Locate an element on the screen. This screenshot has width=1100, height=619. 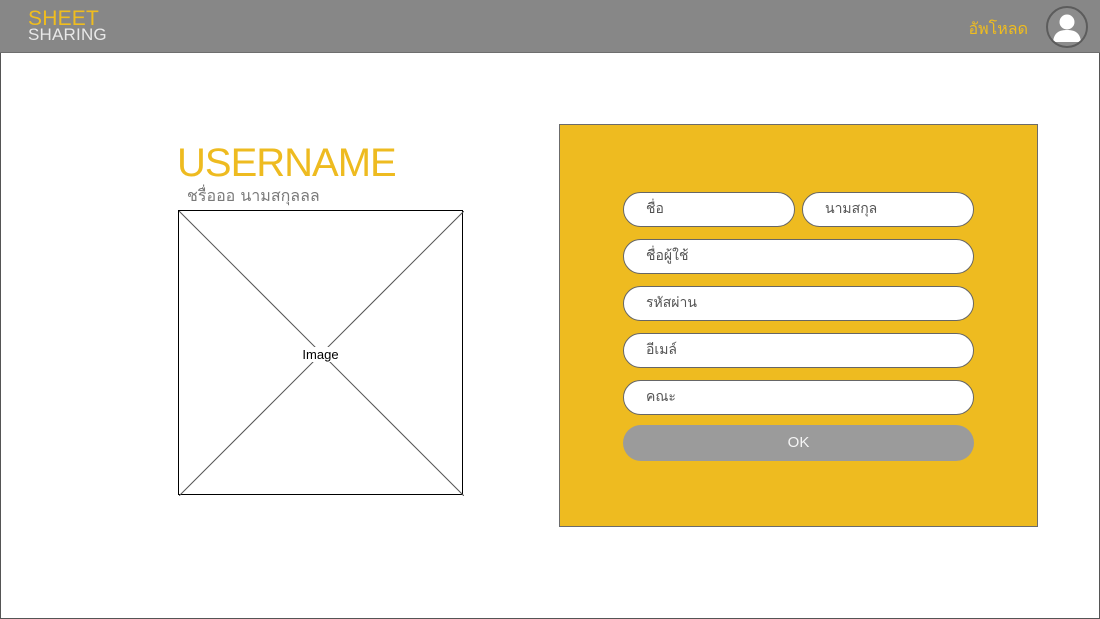
user-avatar-svg is located at coordinates (1067, 28).